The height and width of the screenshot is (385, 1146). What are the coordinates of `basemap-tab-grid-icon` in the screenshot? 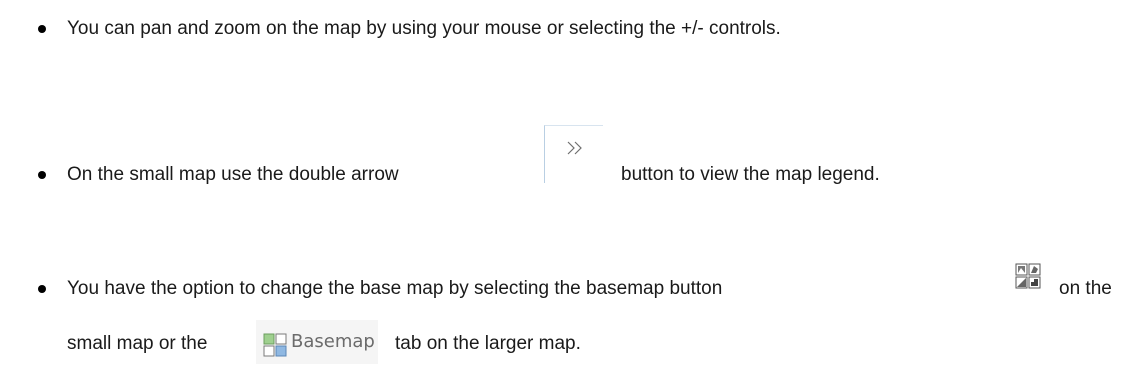 It's located at (275, 347).